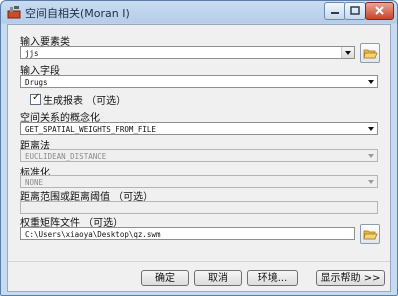 The width and height of the screenshot is (398, 296). What do you see at coordinates (199, 181) in the screenshot?
I see `standardization-dropdown: NONE` at bounding box center [199, 181].